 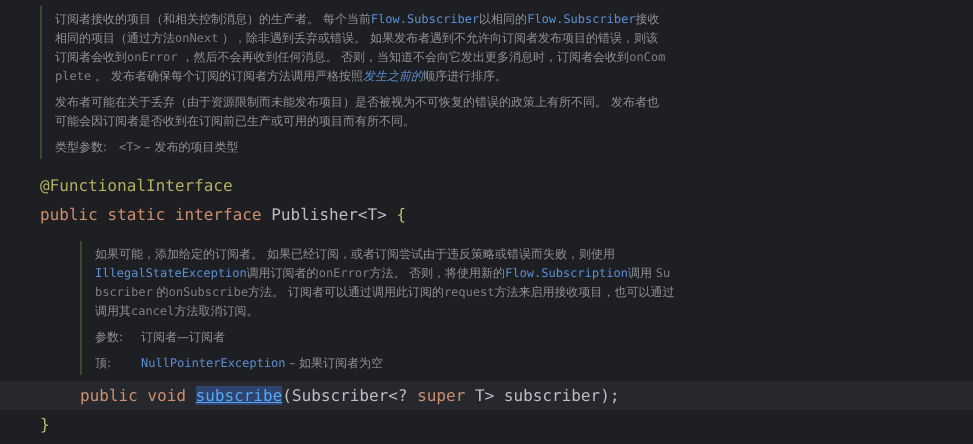 I want to click on doc-link: 发生之前的, so click(x=392, y=76).